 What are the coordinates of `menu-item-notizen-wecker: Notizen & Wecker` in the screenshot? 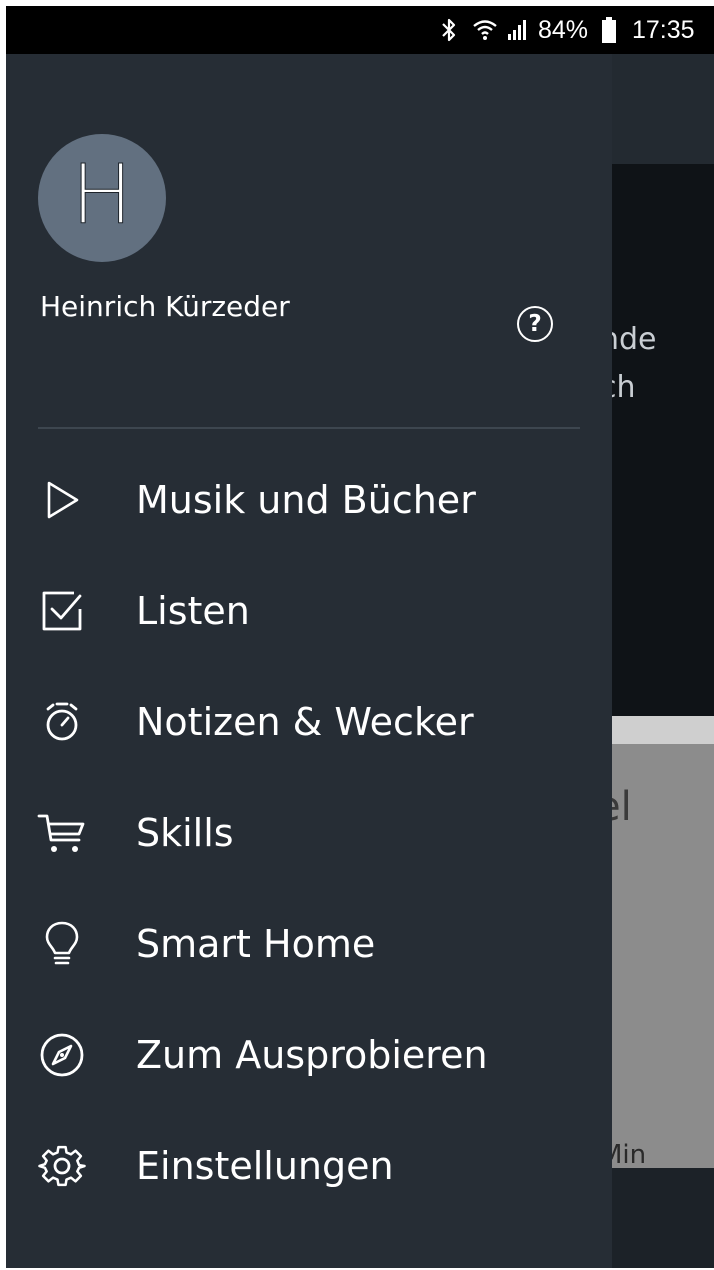 It's located at (309, 722).